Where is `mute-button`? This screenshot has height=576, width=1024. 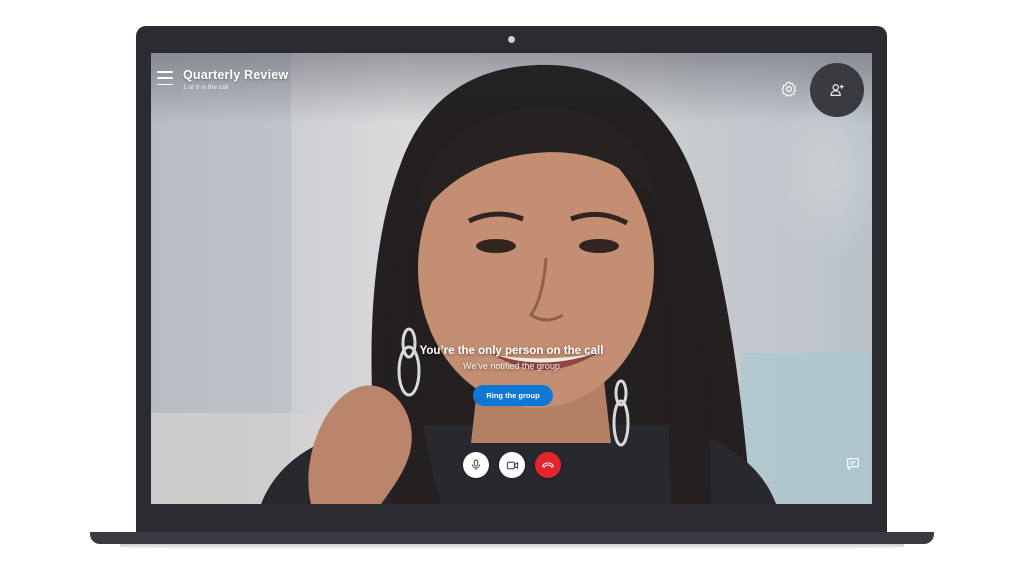 mute-button is located at coordinates (476, 465).